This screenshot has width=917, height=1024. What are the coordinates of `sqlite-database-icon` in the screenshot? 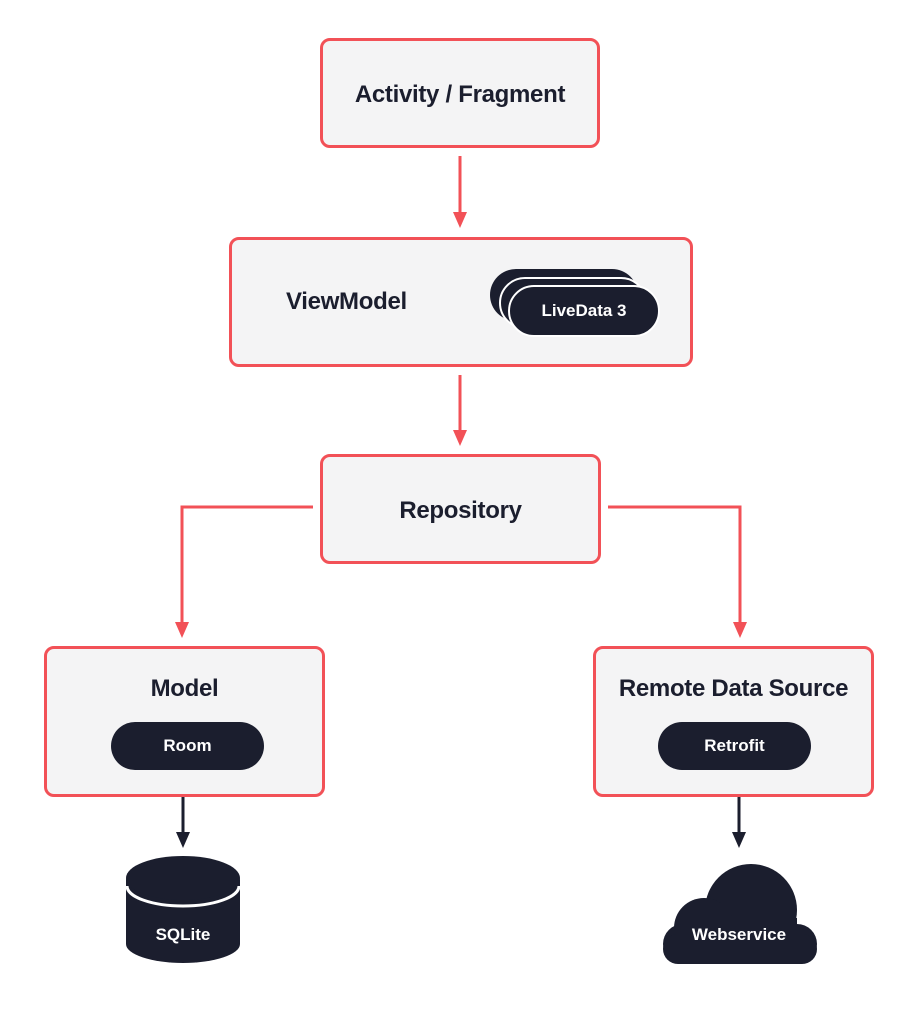 It's located at (183, 909).